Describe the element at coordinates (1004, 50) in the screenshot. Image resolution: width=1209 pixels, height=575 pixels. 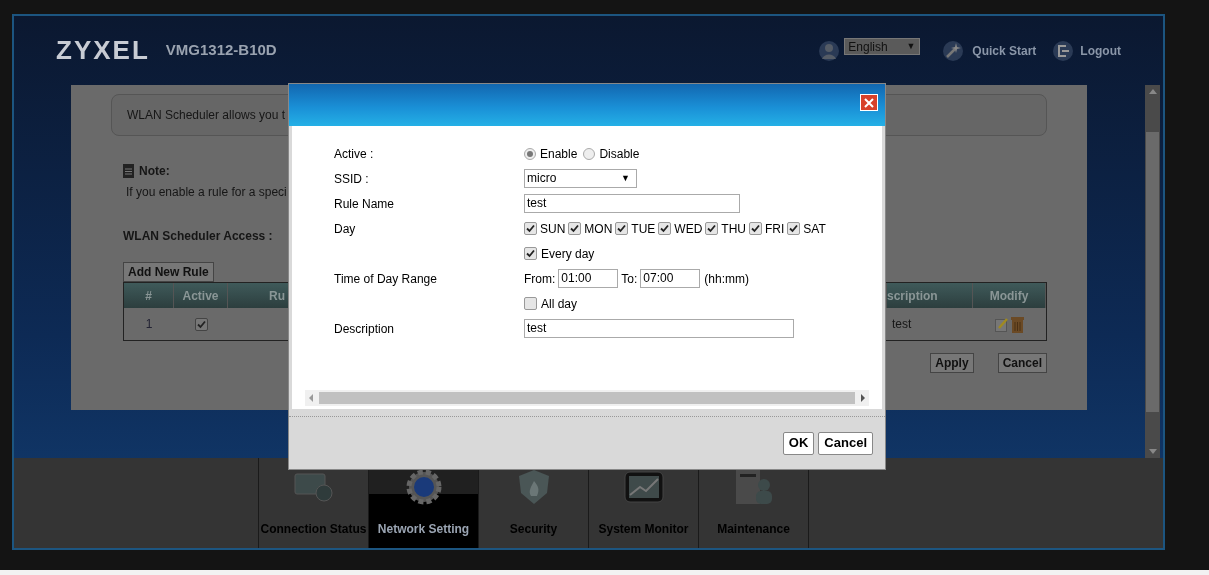
I see `quick-start-link: Quick Start` at that location.